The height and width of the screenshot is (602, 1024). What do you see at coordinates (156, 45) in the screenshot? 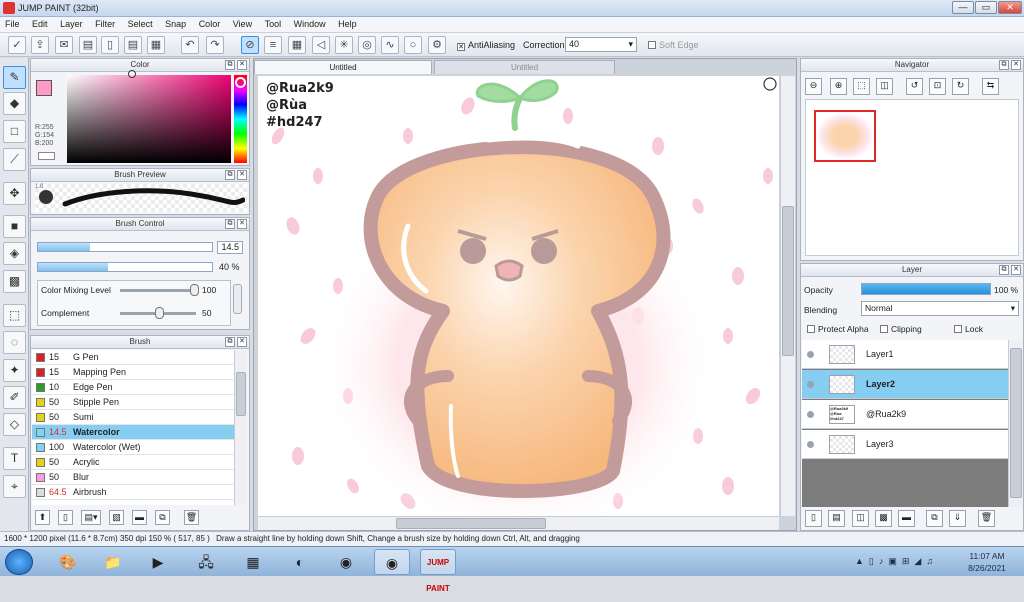
I see `layout-icon: ▦` at bounding box center [156, 45].